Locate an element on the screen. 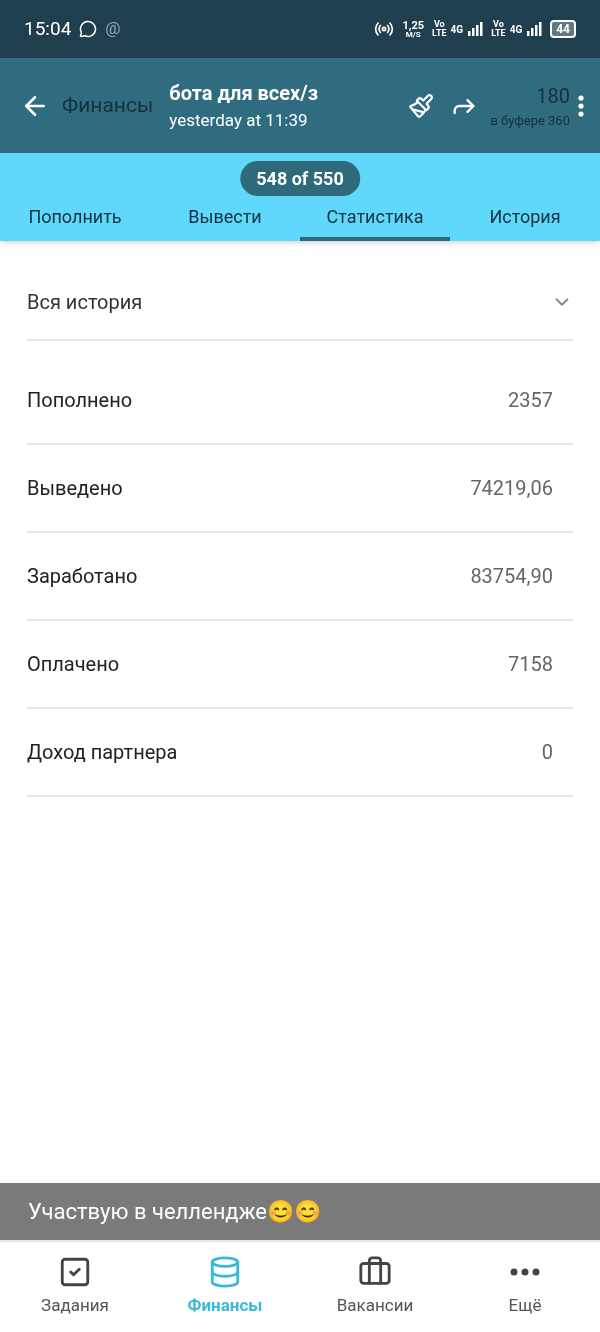  balance-value: 180 is located at coordinates (553, 96).